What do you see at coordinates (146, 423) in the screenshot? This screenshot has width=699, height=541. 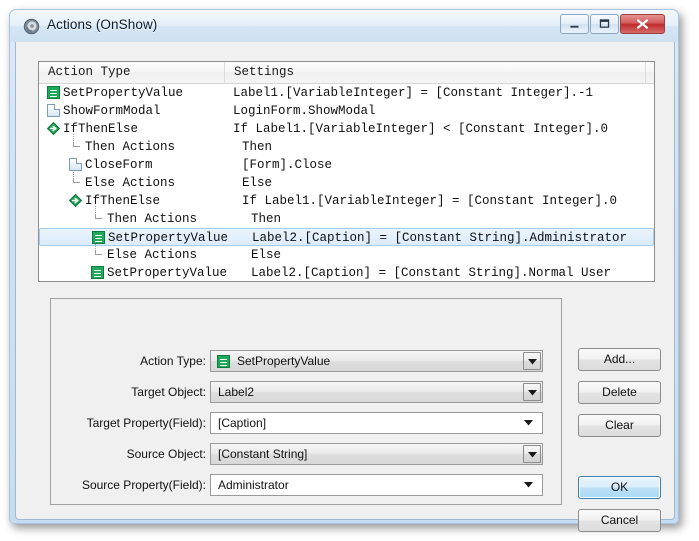 I see `field-label: Target Property(Field):` at bounding box center [146, 423].